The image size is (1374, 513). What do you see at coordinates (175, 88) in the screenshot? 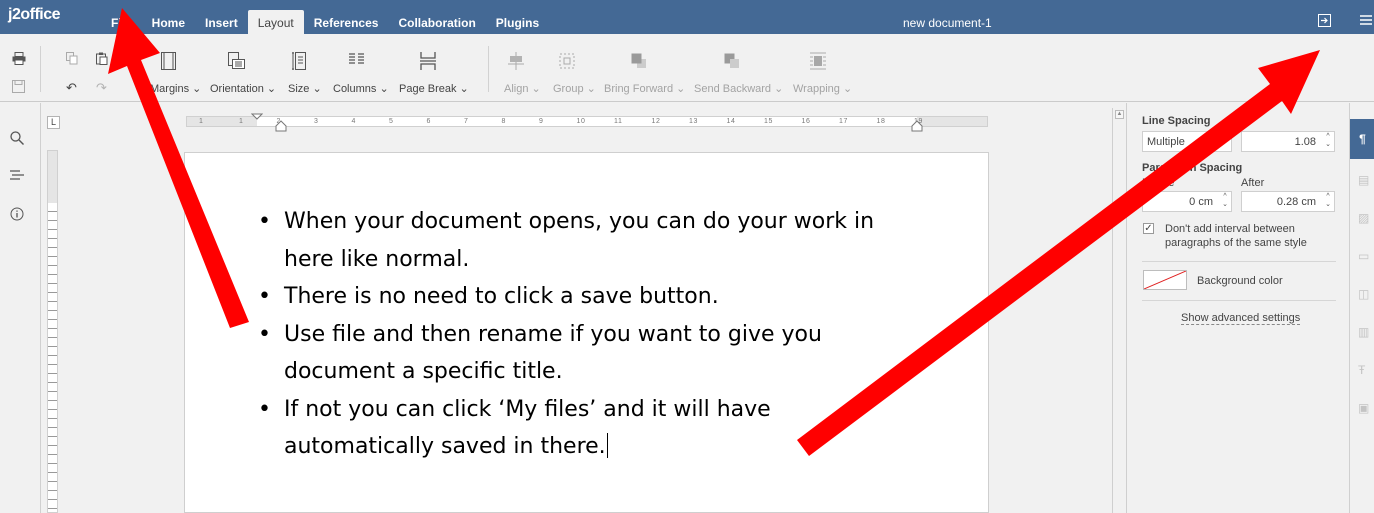
I see `margins-button: Margins ⌄` at bounding box center [175, 88].